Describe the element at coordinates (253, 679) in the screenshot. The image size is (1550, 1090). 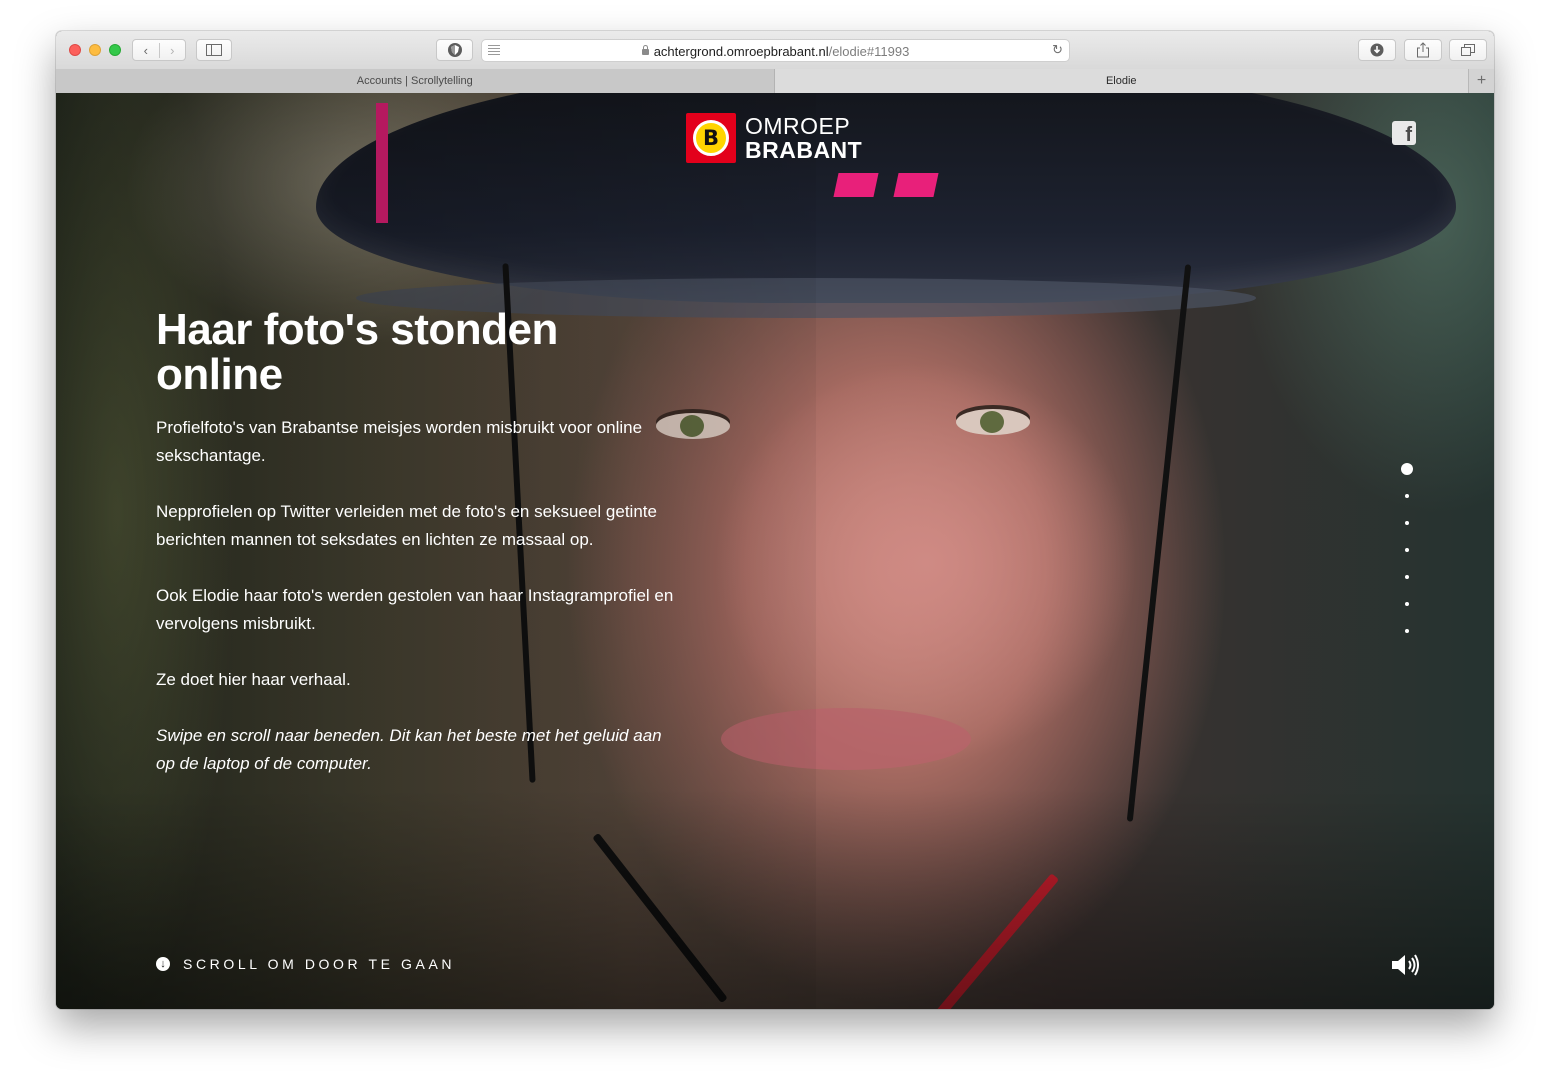
I see `intro-paragraph: Ze doet hier haar verhaal.` at that location.